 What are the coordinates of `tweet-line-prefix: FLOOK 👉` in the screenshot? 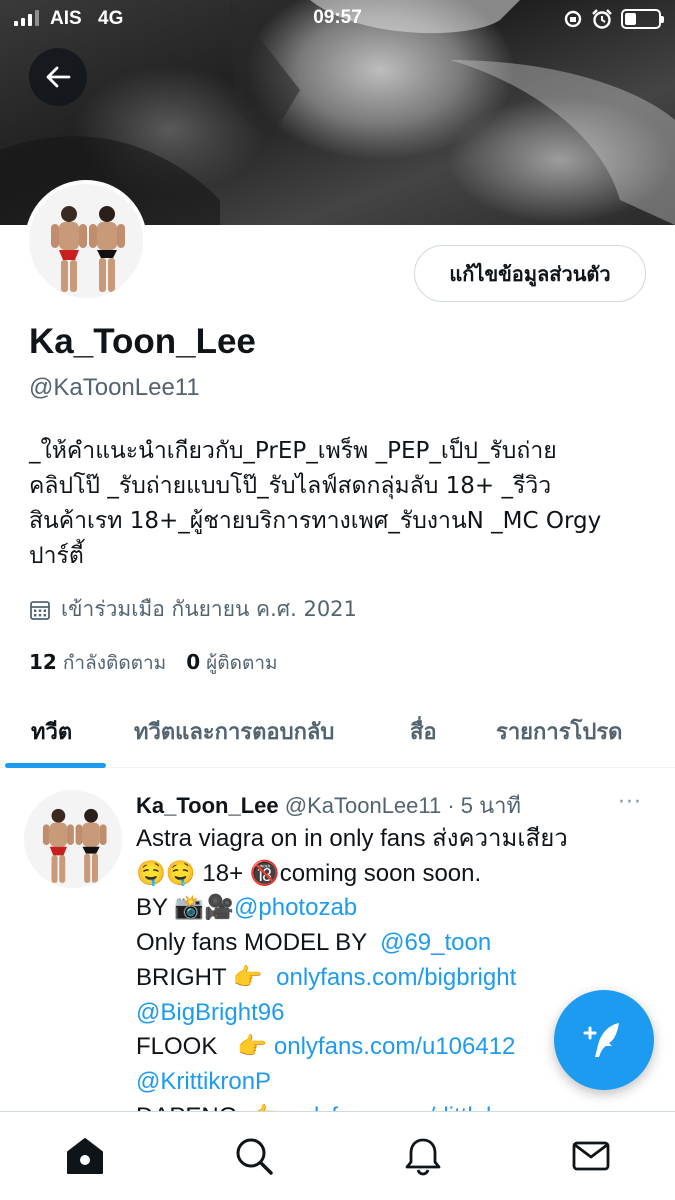 It's located at (205, 1047).